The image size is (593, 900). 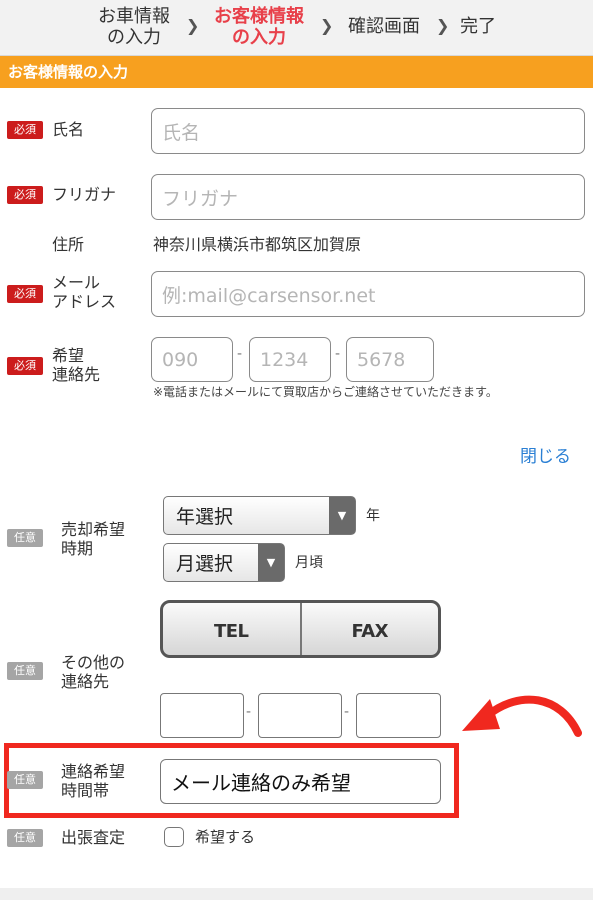 What do you see at coordinates (68, 355) in the screenshot?
I see `phone-label-line1: 希望` at bounding box center [68, 355].